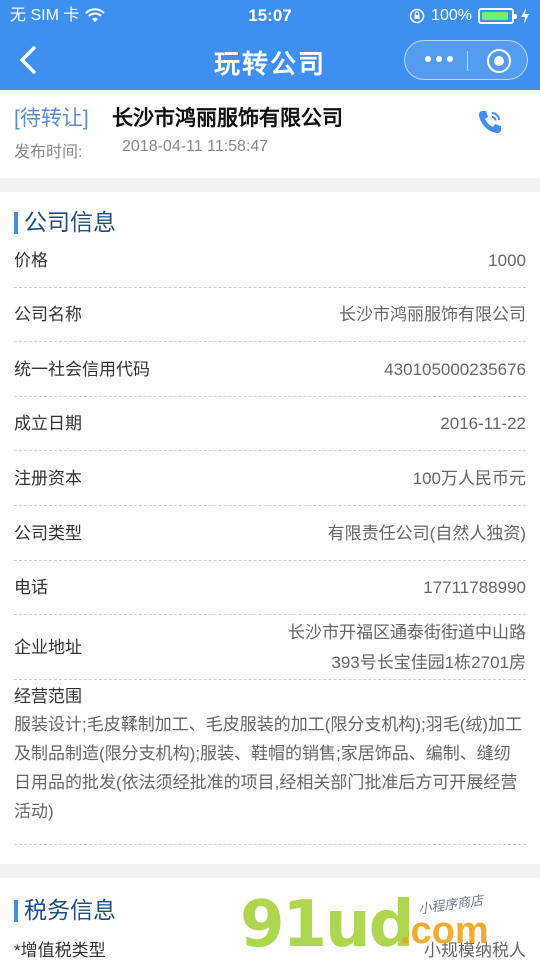 This screenshot has height=960, width=540. What do you see at coordinates (417, 16) in the screenshot?
I see `rotation-lock-icon` at bounding box center [417, 16].